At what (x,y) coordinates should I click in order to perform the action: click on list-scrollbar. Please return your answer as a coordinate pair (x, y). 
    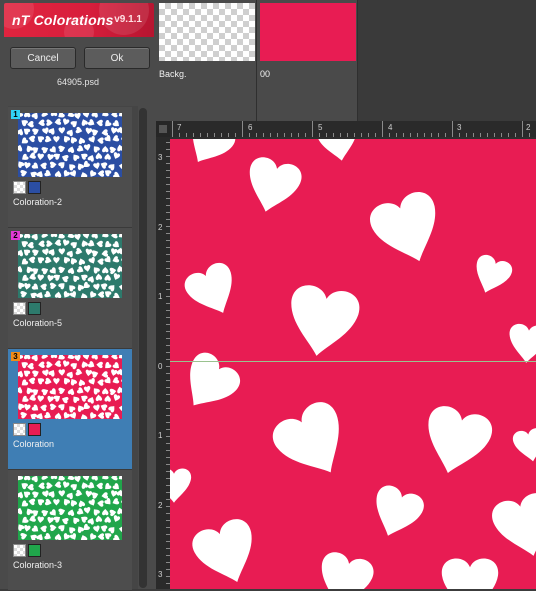
    Looking at the image, I should click on (143, 348).